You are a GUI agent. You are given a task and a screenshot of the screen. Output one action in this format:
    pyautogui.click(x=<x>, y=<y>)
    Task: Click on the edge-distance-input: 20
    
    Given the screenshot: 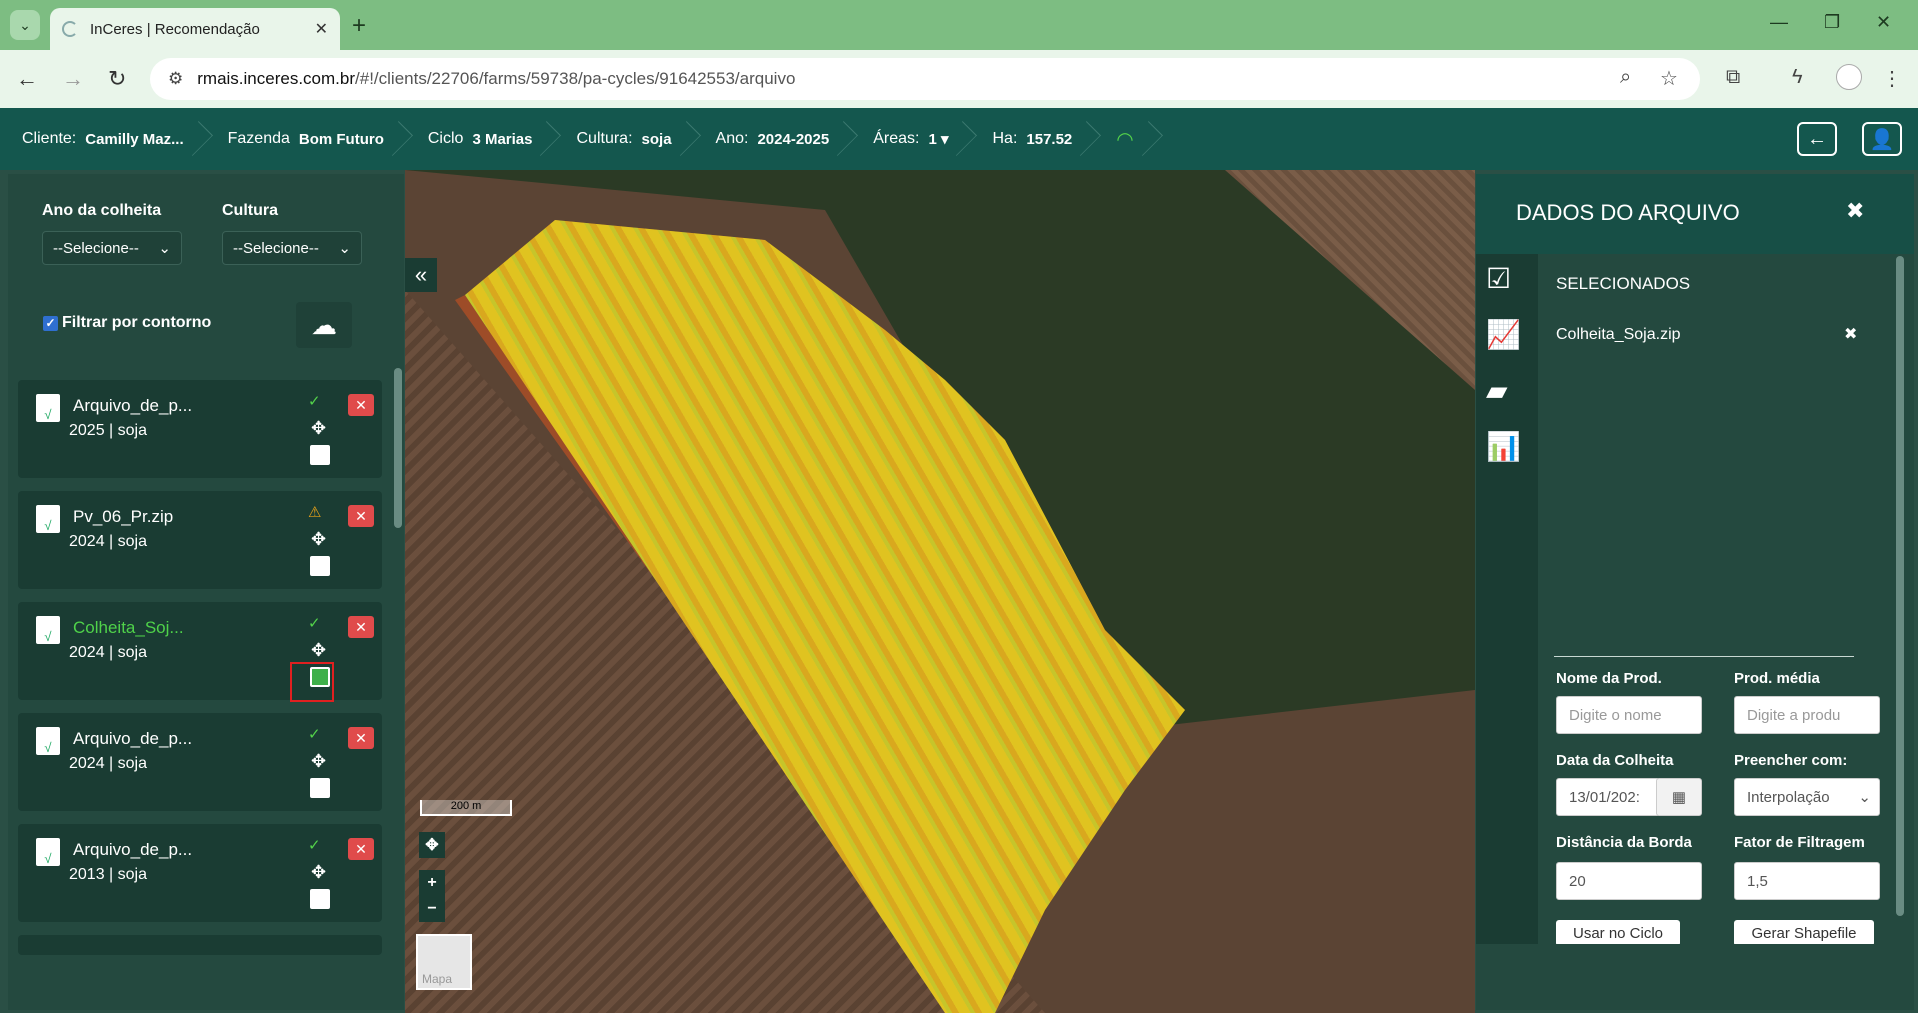 What is the action you would take?
    pyautogui.click(x=1629, y=881)
    